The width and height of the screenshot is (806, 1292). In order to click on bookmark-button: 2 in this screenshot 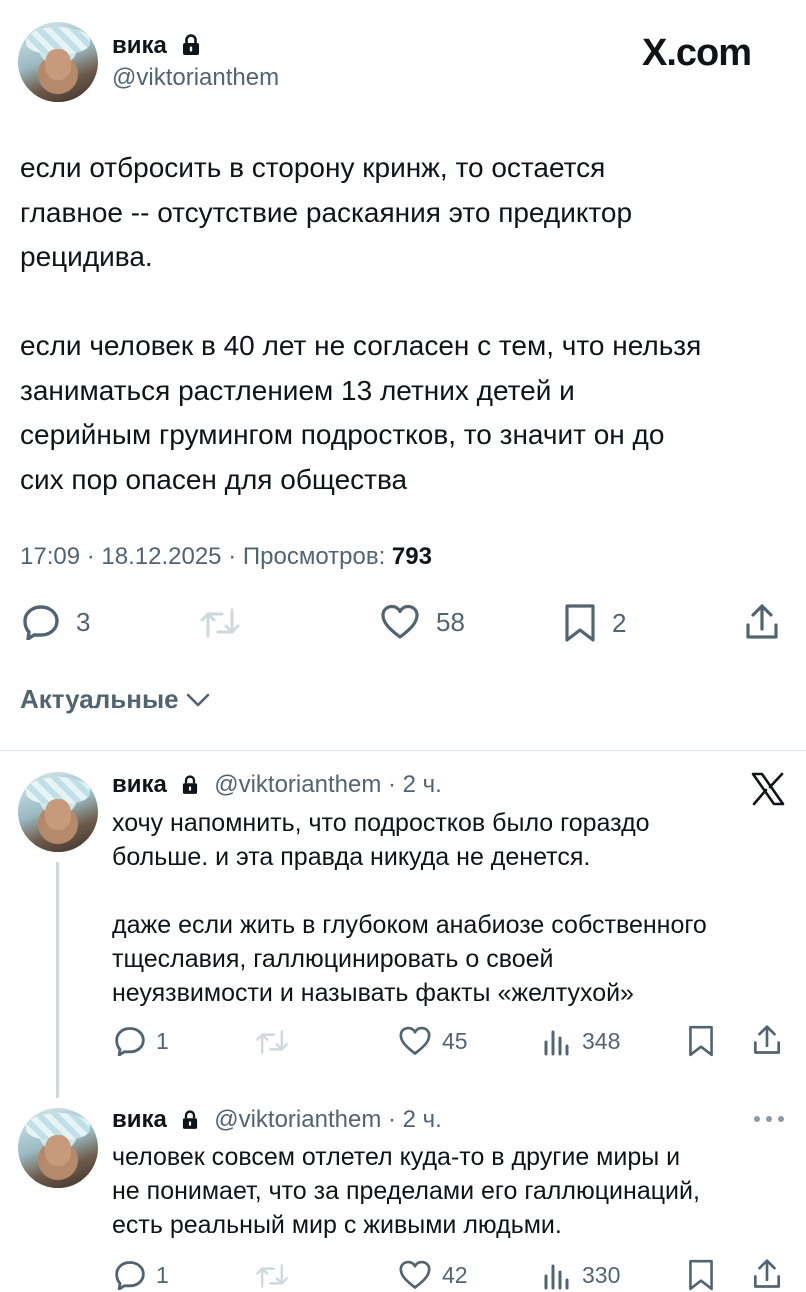, I will do `click(595, 623)`.